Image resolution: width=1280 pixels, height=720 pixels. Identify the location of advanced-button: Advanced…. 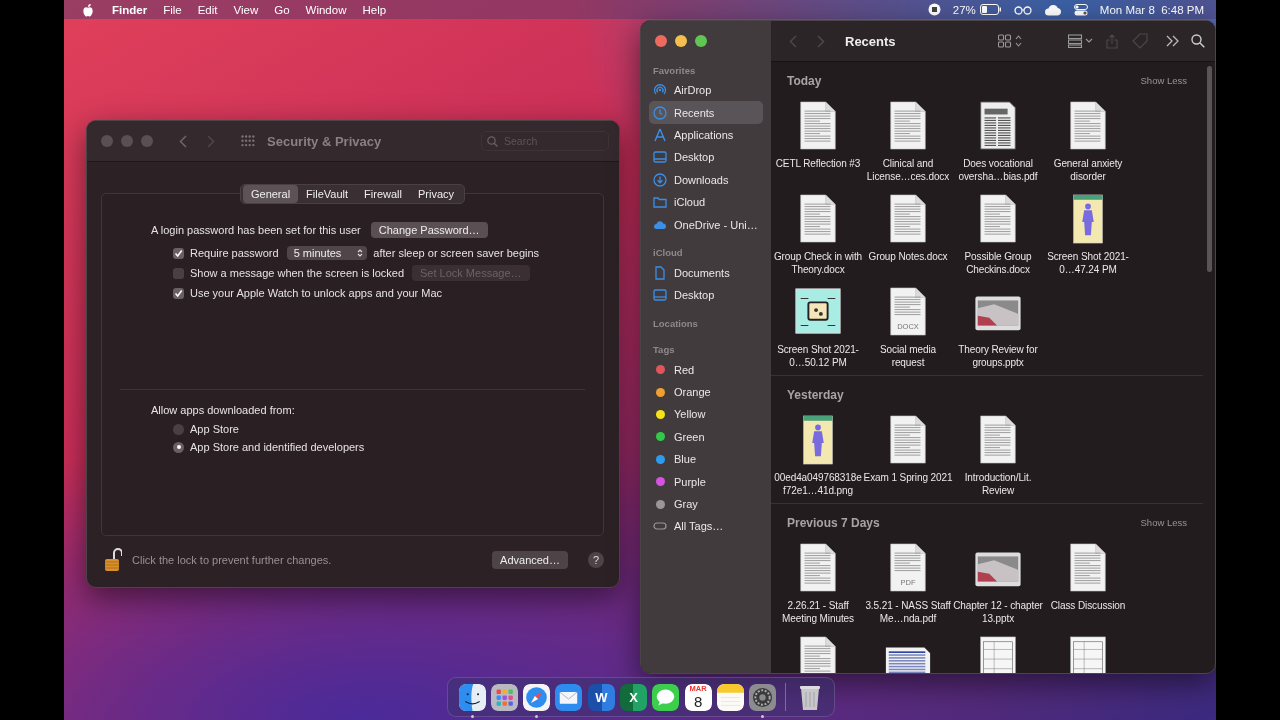
(530, 560).